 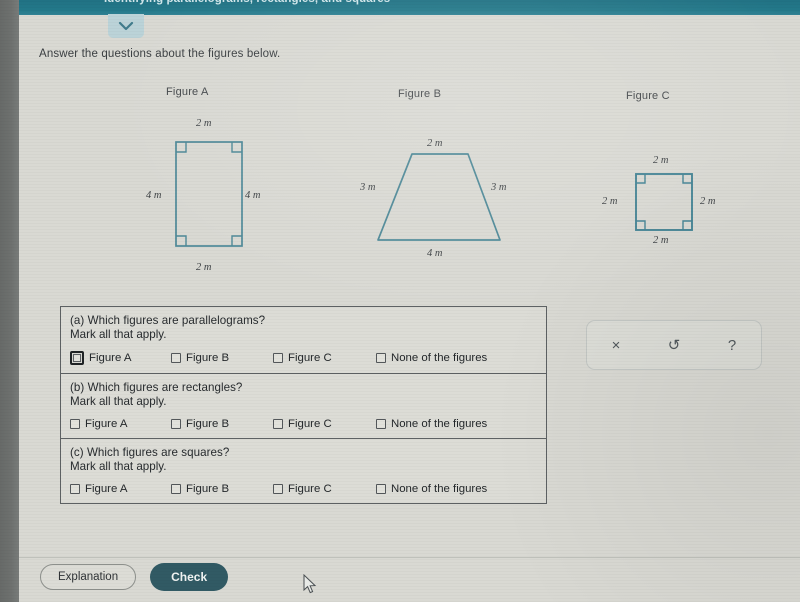 I want to click on question-a-option-figure-b: Figure B, so click(x=222, y=358).